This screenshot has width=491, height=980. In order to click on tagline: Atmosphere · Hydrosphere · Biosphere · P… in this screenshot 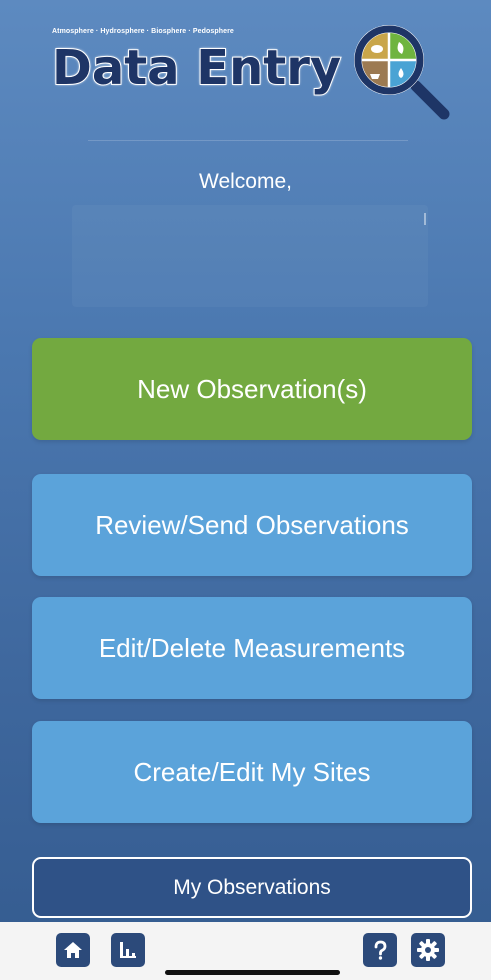, I will do `click(143, 31)`.